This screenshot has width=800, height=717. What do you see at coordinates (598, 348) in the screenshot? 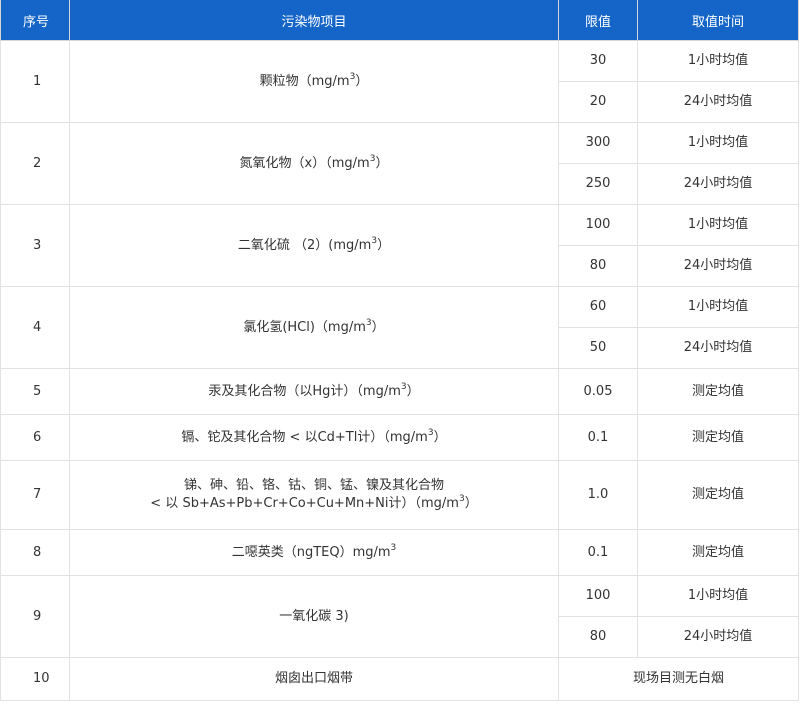
I see `limit-value: 50` at bounding box center [598, 348].